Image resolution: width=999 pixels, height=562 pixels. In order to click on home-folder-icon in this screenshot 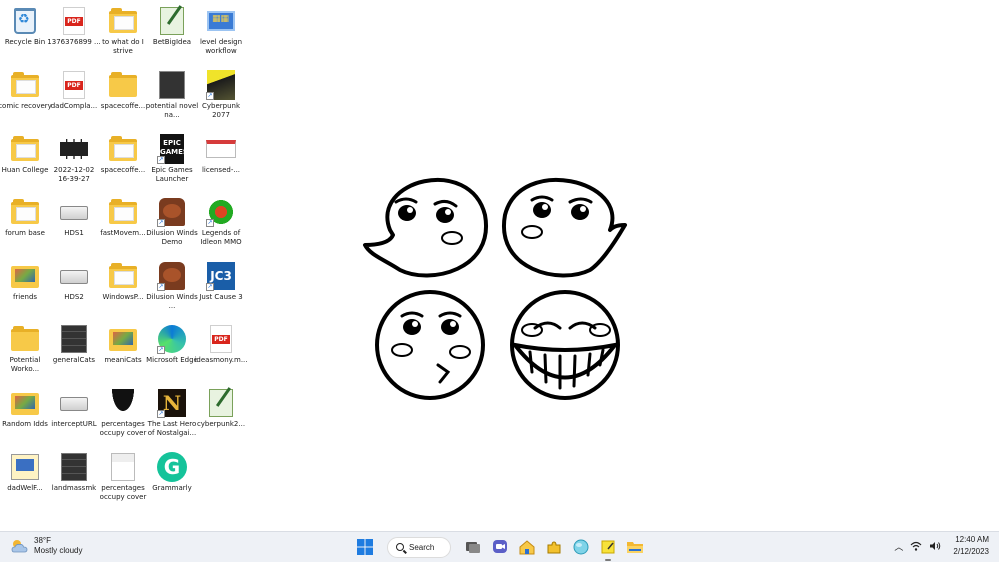, I will do `click(527, 547)`.